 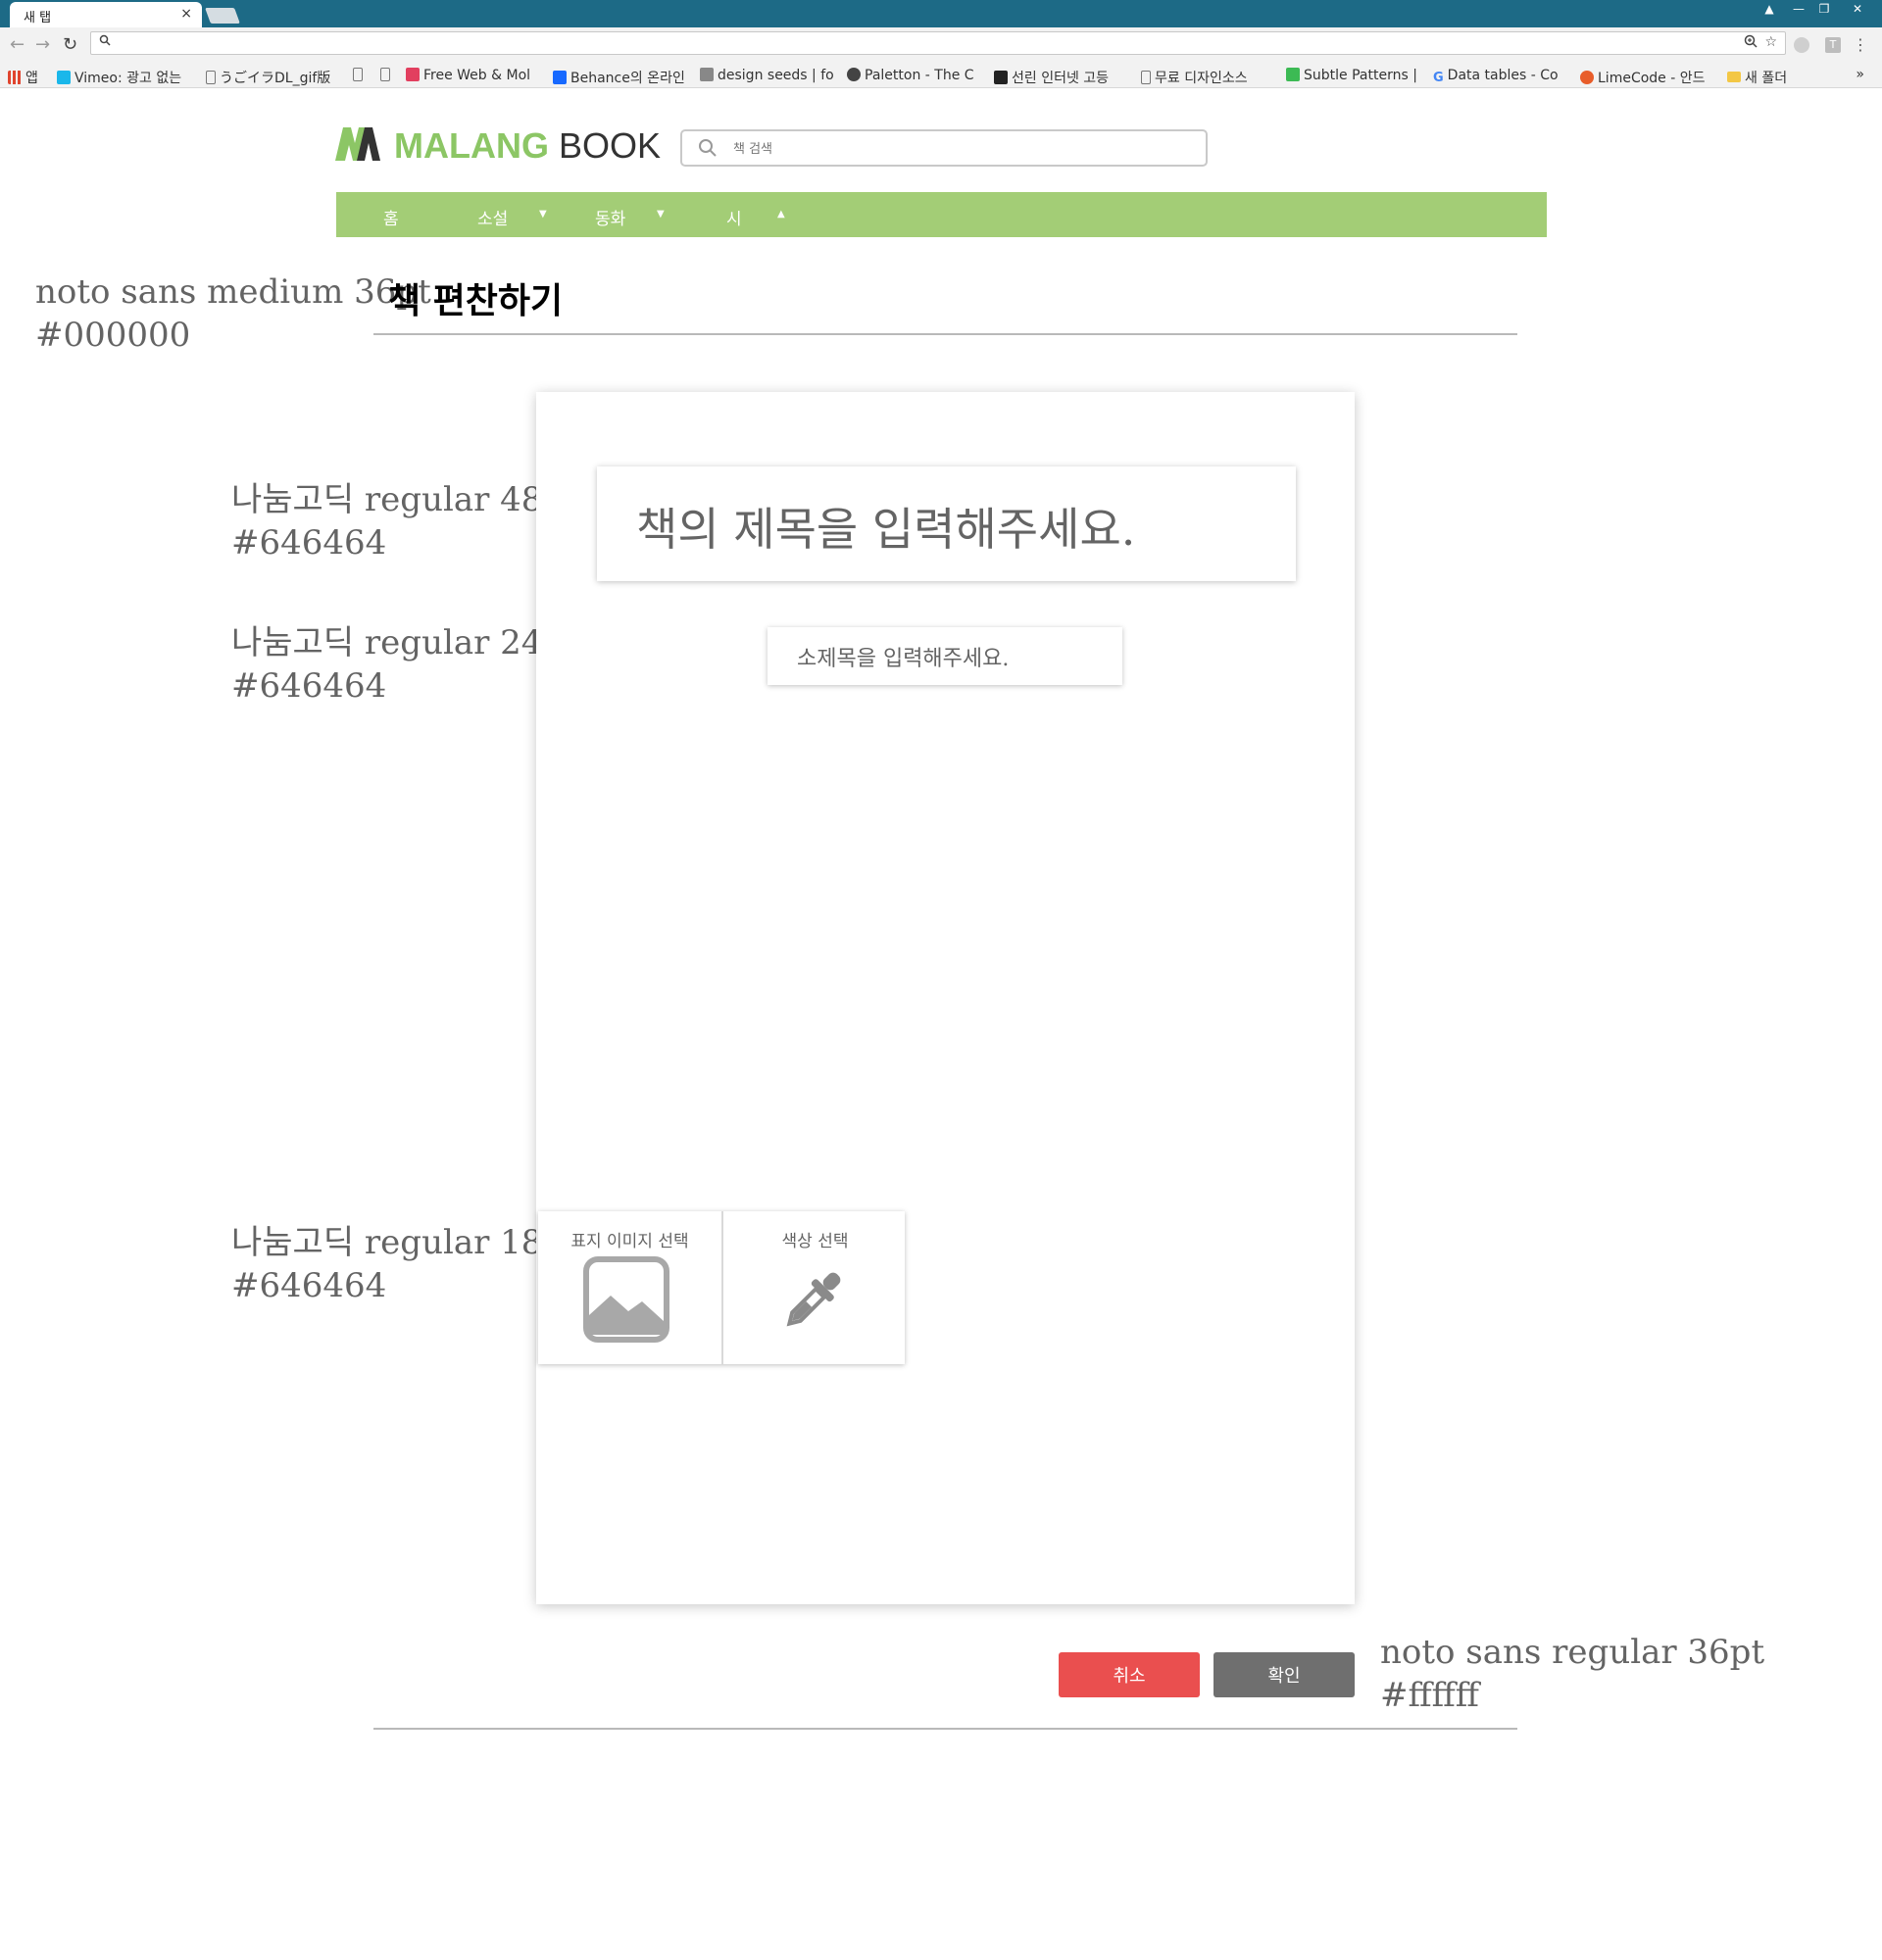 I want to click on cover-image-select-button: 표지 이미지 선택, so click(x=630, y=1287).